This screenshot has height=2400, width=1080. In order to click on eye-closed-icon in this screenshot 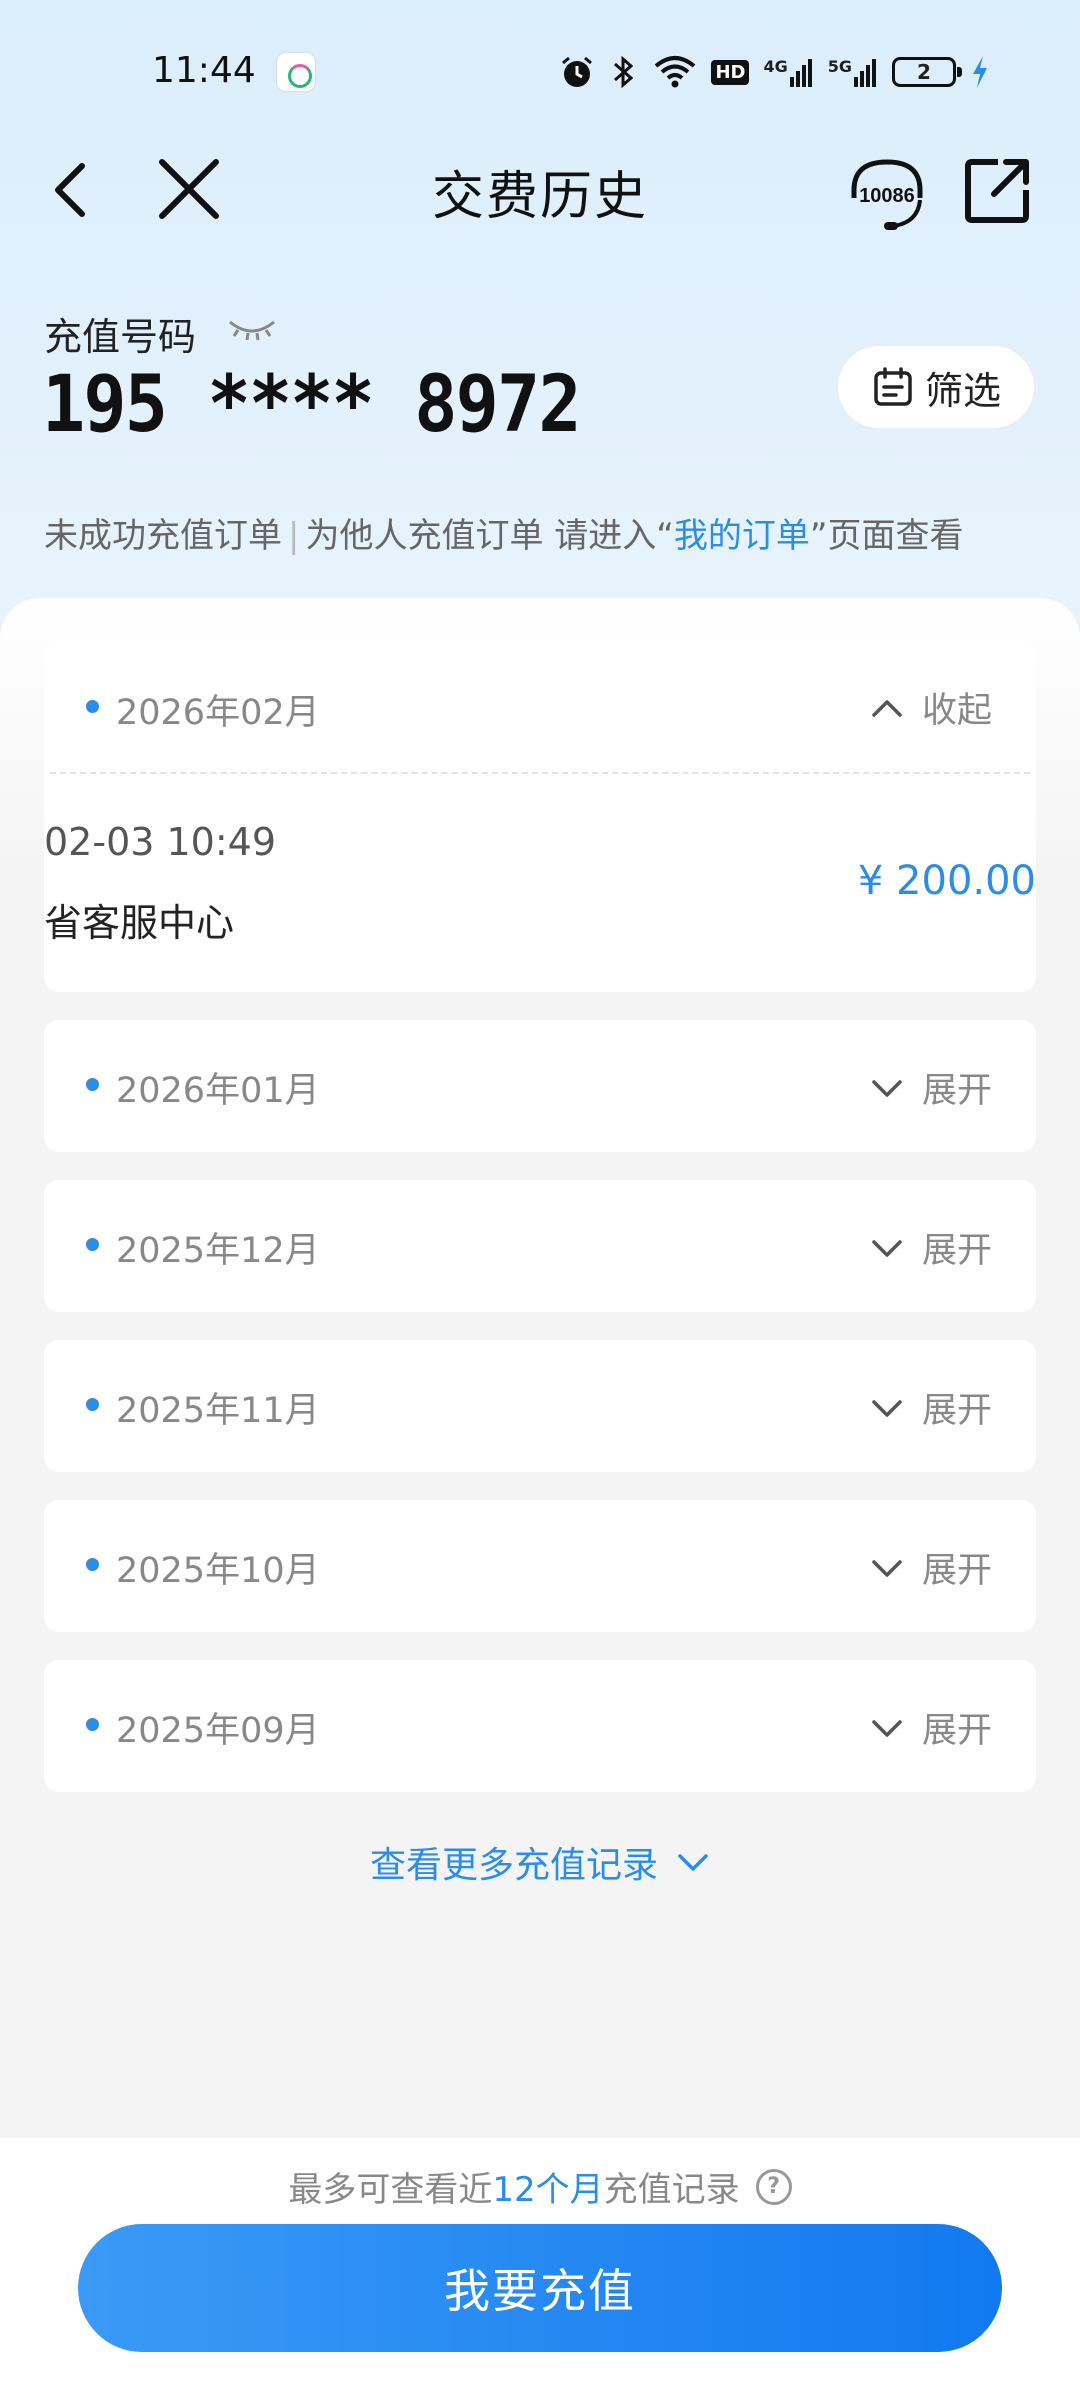, I will do `click(252, 329)`.